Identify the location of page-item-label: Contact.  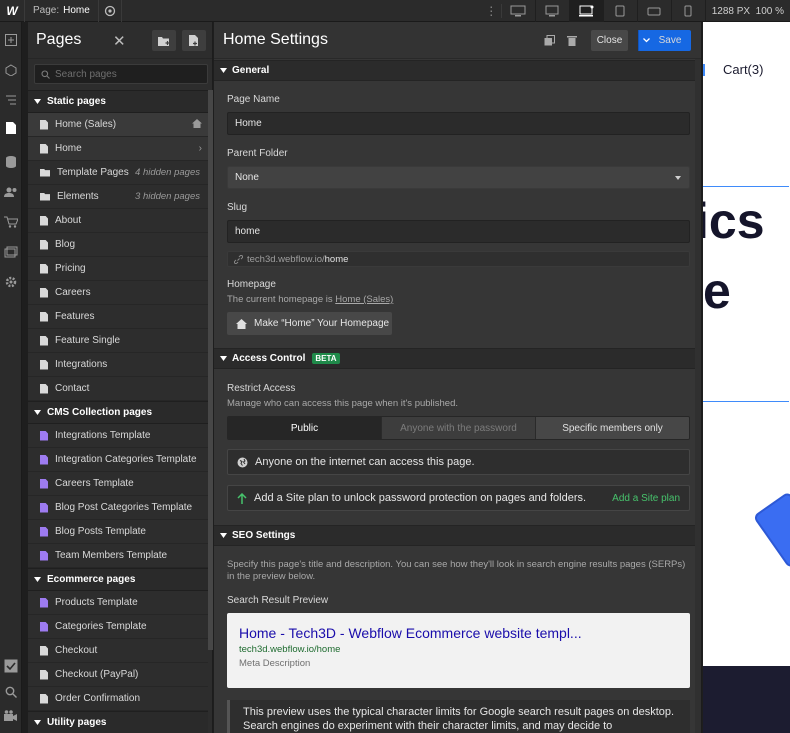
(72, 388).